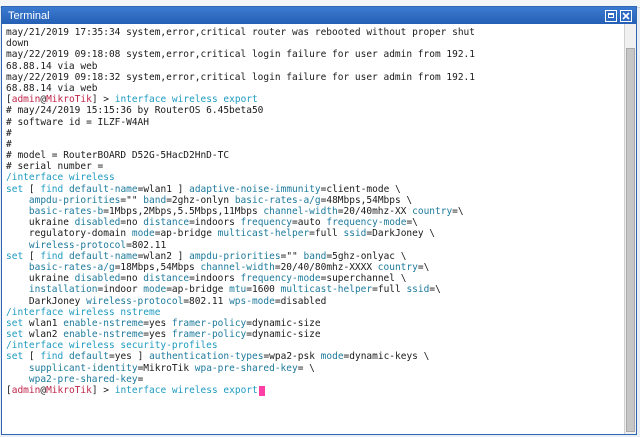  Describe the element at coordinates (397, 267) in the screenshot. I see `terminal-text-segment: country` at that location.